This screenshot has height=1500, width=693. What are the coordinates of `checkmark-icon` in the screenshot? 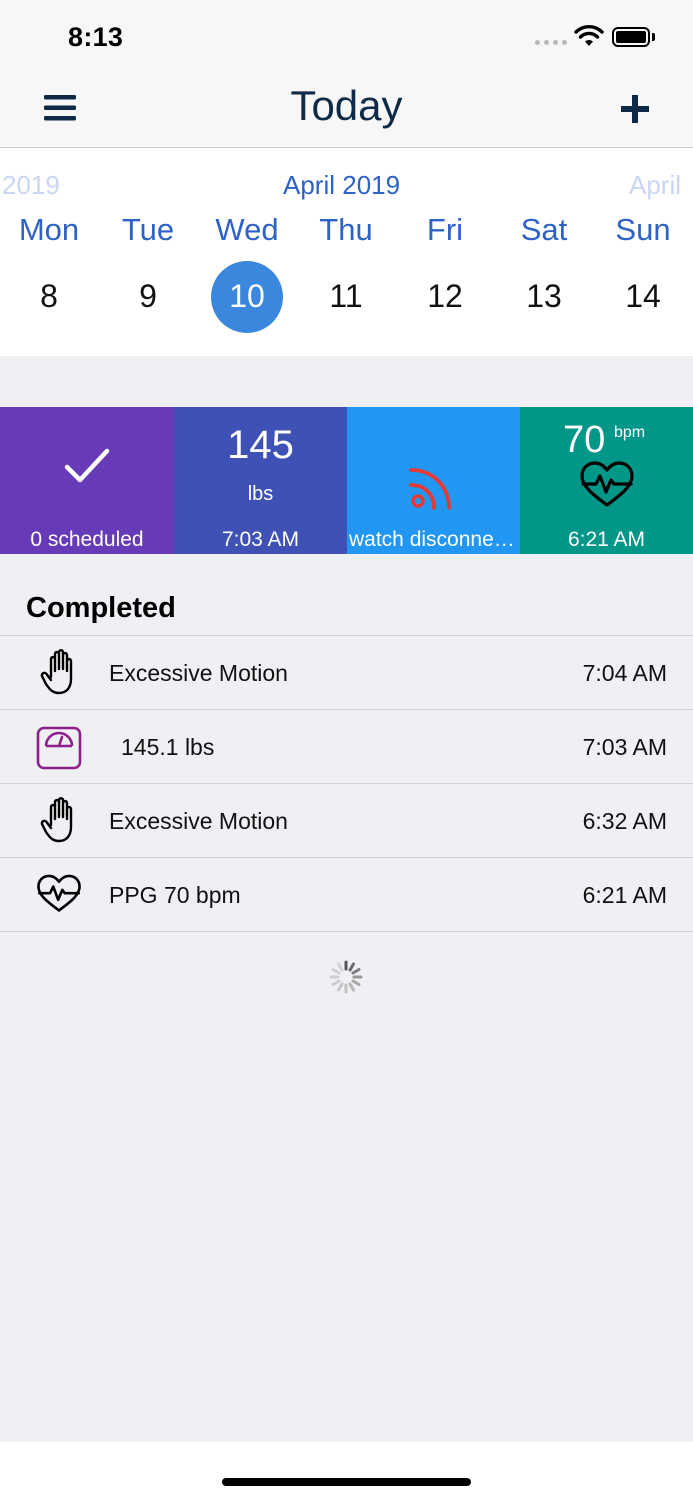 It's located at (87, 465).